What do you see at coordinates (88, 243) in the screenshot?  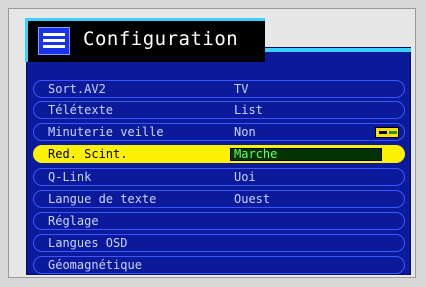 I see `menu-item-label: Langues OSD` at bounding box center [88, 243].